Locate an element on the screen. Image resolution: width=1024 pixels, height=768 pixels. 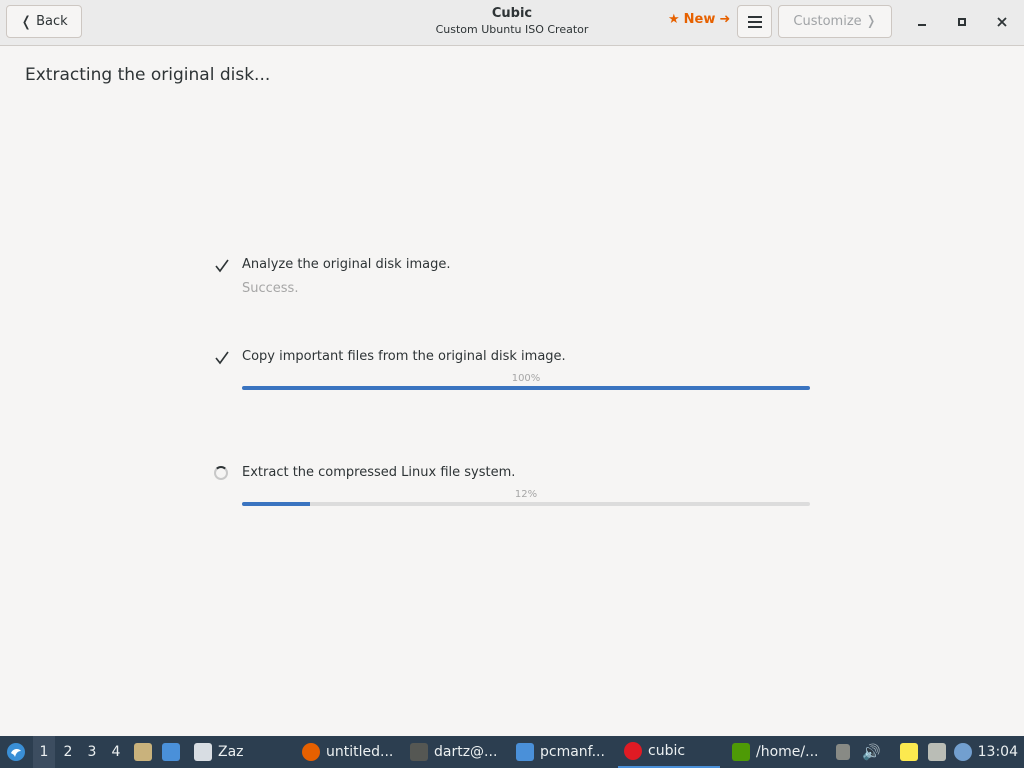
step-copy-progress-text: 100% is located at coordinates (526, 378).